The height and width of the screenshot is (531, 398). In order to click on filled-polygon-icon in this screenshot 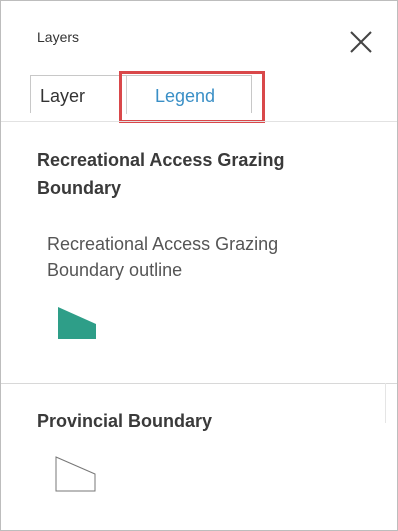, I will do `click(77, 325)`.